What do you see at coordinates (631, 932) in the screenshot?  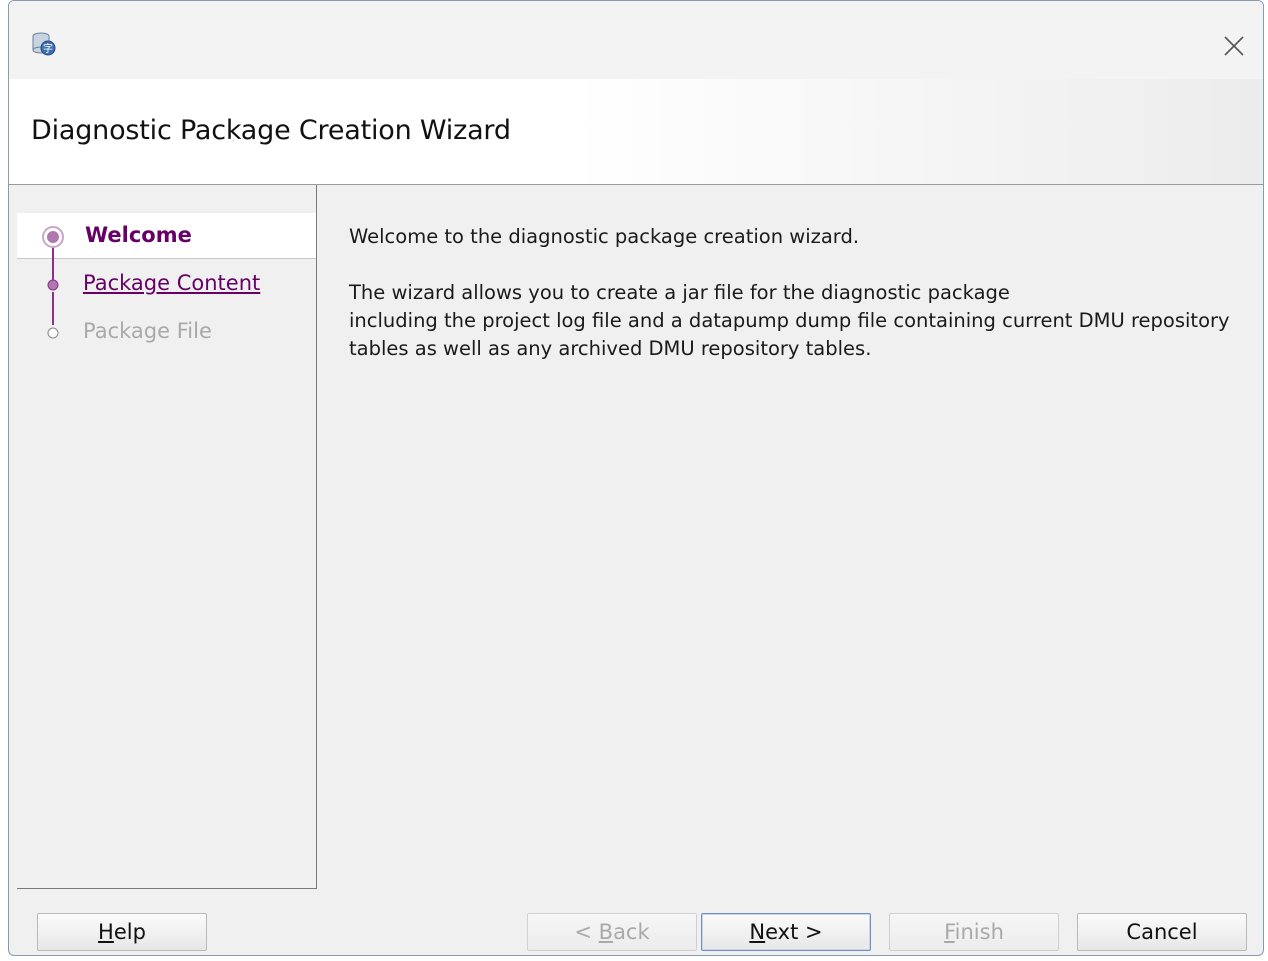 I see `back-label: ack` at bounding box center [631, 932].